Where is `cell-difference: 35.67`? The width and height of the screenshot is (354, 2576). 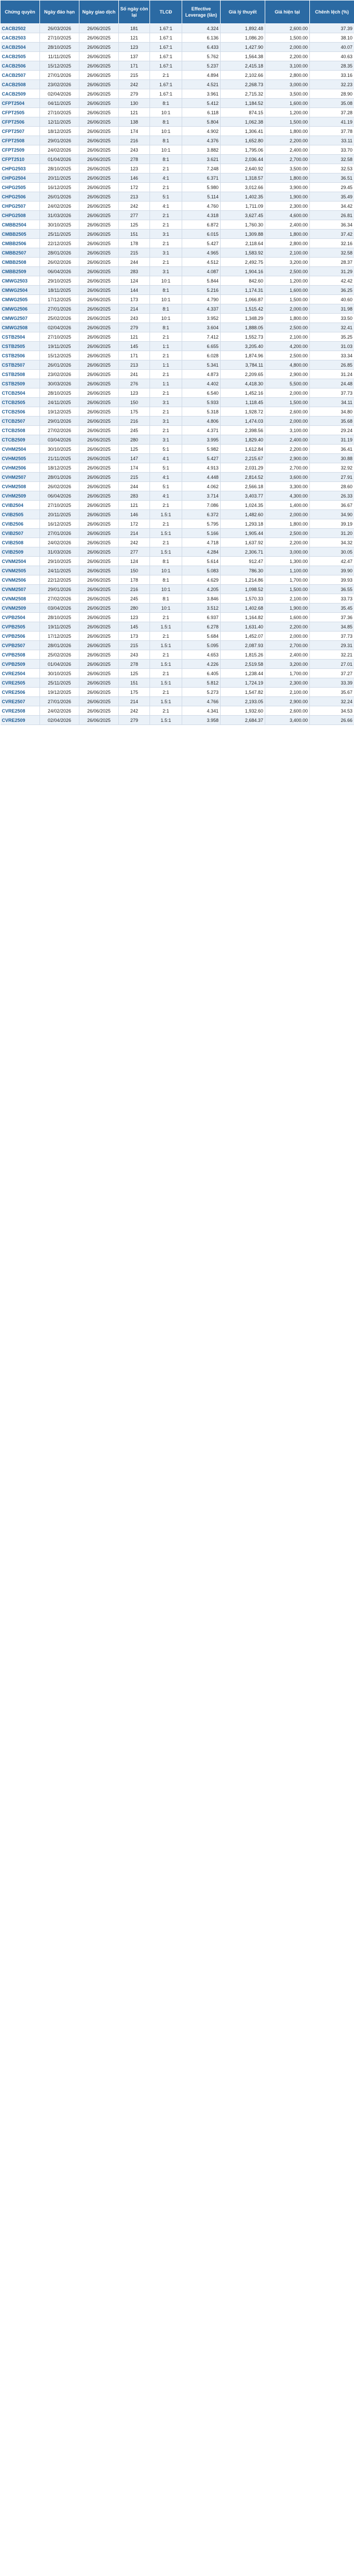
cell-difference: 35.67 is located at coordinates (331, 692).